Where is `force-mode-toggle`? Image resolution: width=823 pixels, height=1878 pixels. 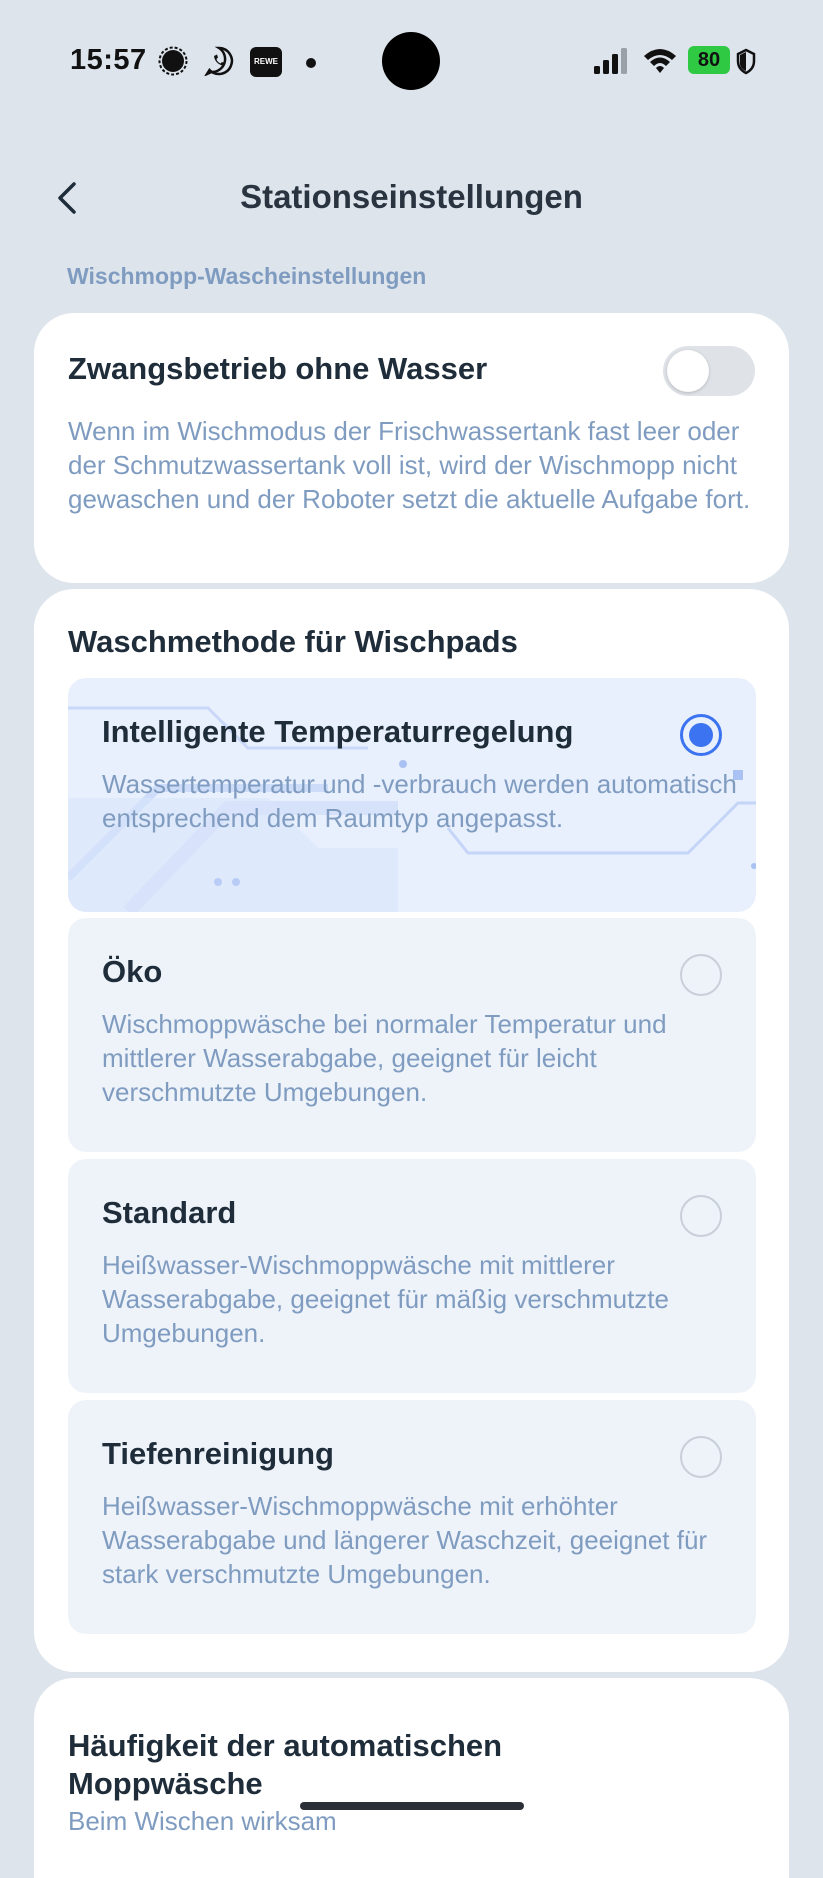
force-mode-toggle is located at coordinates (709, 371).